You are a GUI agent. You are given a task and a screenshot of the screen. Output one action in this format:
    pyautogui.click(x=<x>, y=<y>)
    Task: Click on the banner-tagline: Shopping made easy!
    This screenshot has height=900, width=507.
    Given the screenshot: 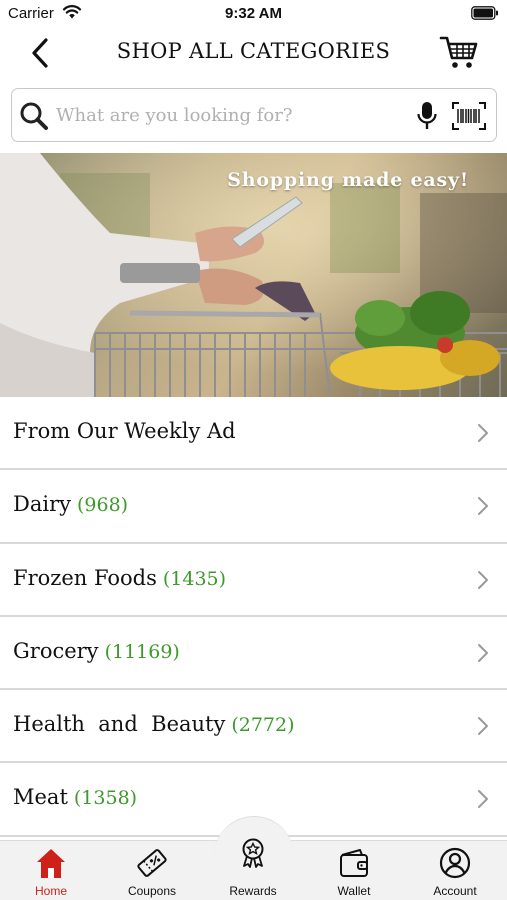 What is the action you would take?
    pyautogui.click(x=348, y=180)
    